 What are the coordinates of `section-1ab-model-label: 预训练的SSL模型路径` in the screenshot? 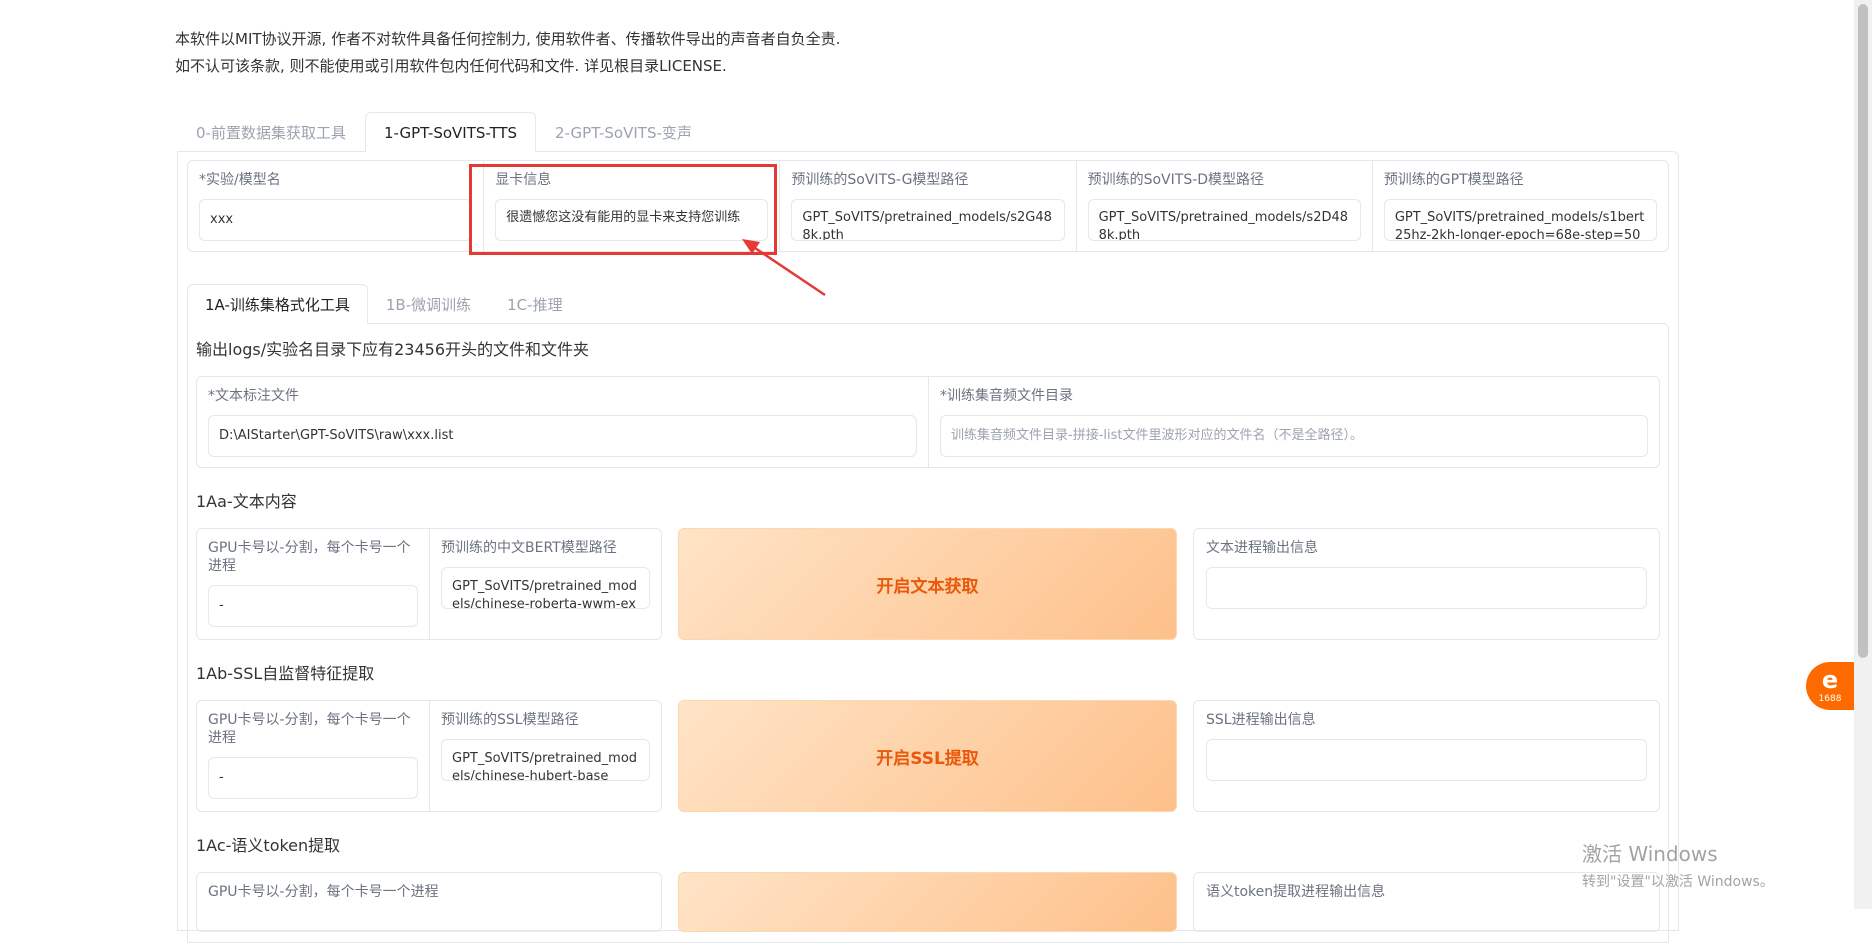 It's located at (510, 720).